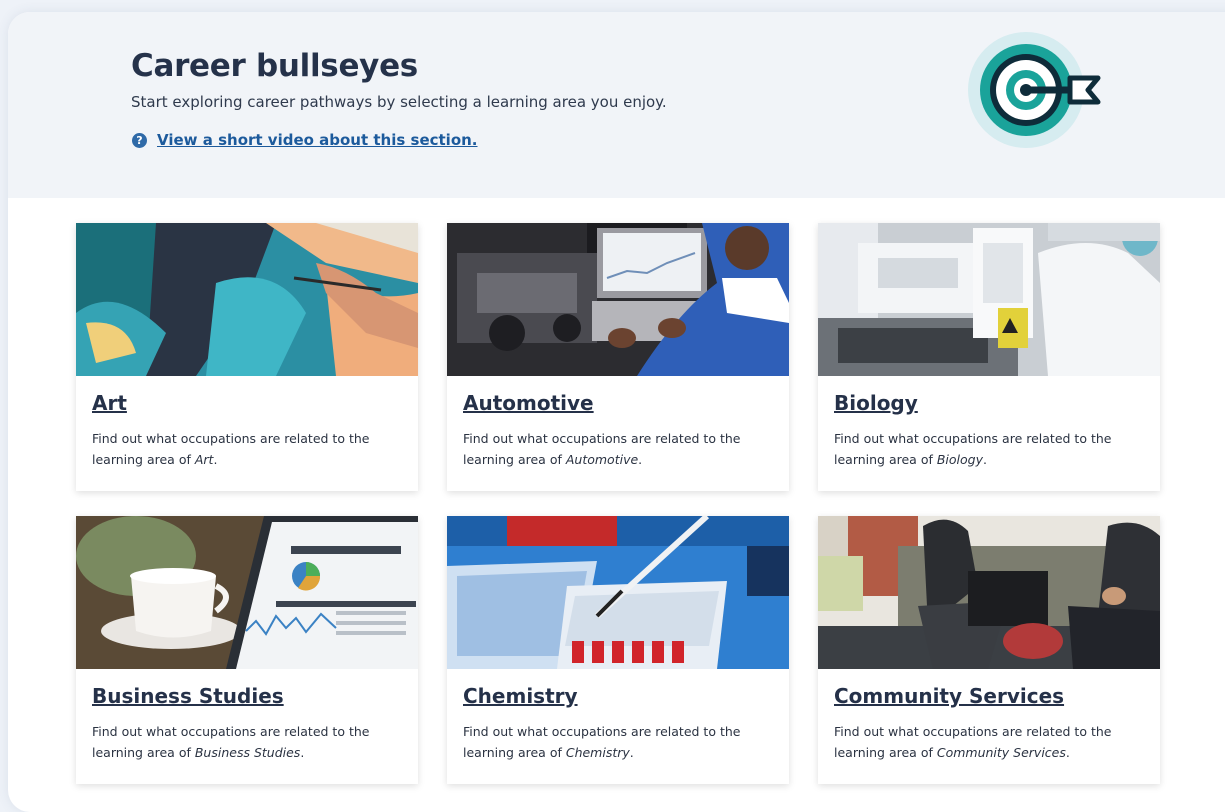 Image resolution: width=1225 pixels, height=812 pixels. What do you see at coordinates (109, 403) in the screenshot?
I see `card-title: Art` at bounding box center [109, 403].